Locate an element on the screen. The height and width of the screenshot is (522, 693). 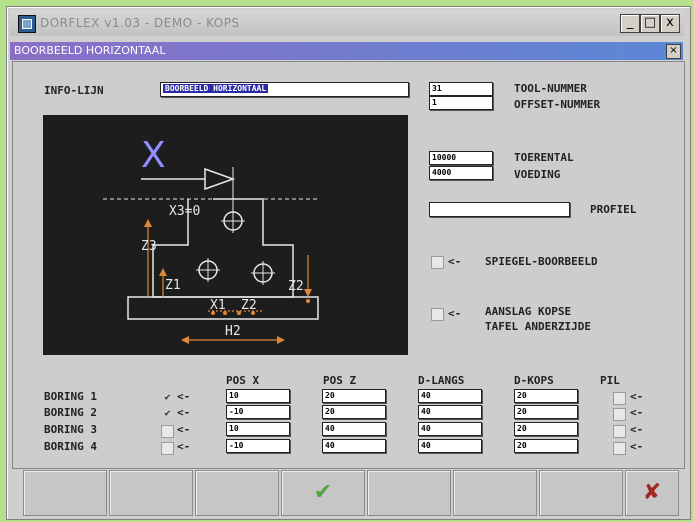
info-lijn-input: BOORBEELD HORIZONTAAL is located at coordinates (284, 89).